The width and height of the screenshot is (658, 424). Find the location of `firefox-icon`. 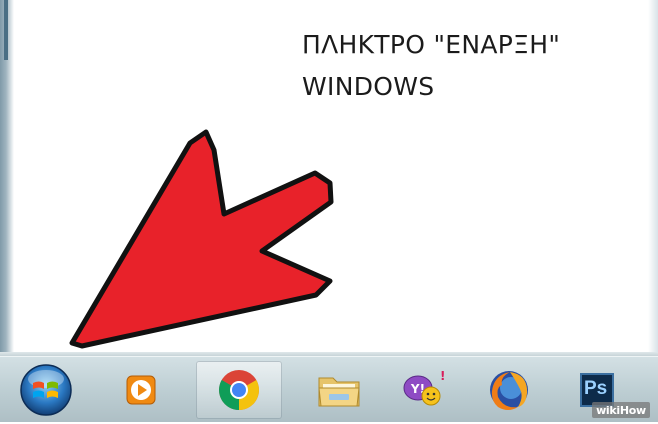

firefox-icon is located at coordinates (509, 390).